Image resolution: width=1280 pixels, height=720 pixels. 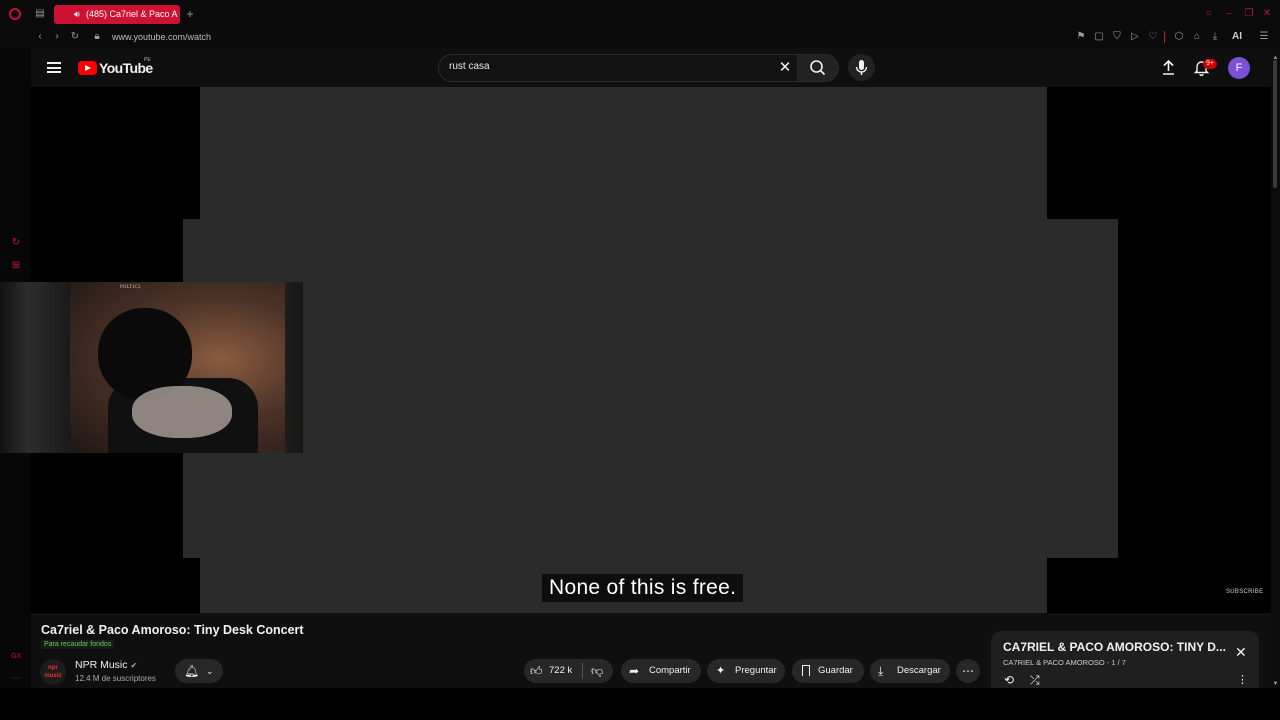 I want to click on search-tabs-icon: ○, so click(x=1209, y=14).